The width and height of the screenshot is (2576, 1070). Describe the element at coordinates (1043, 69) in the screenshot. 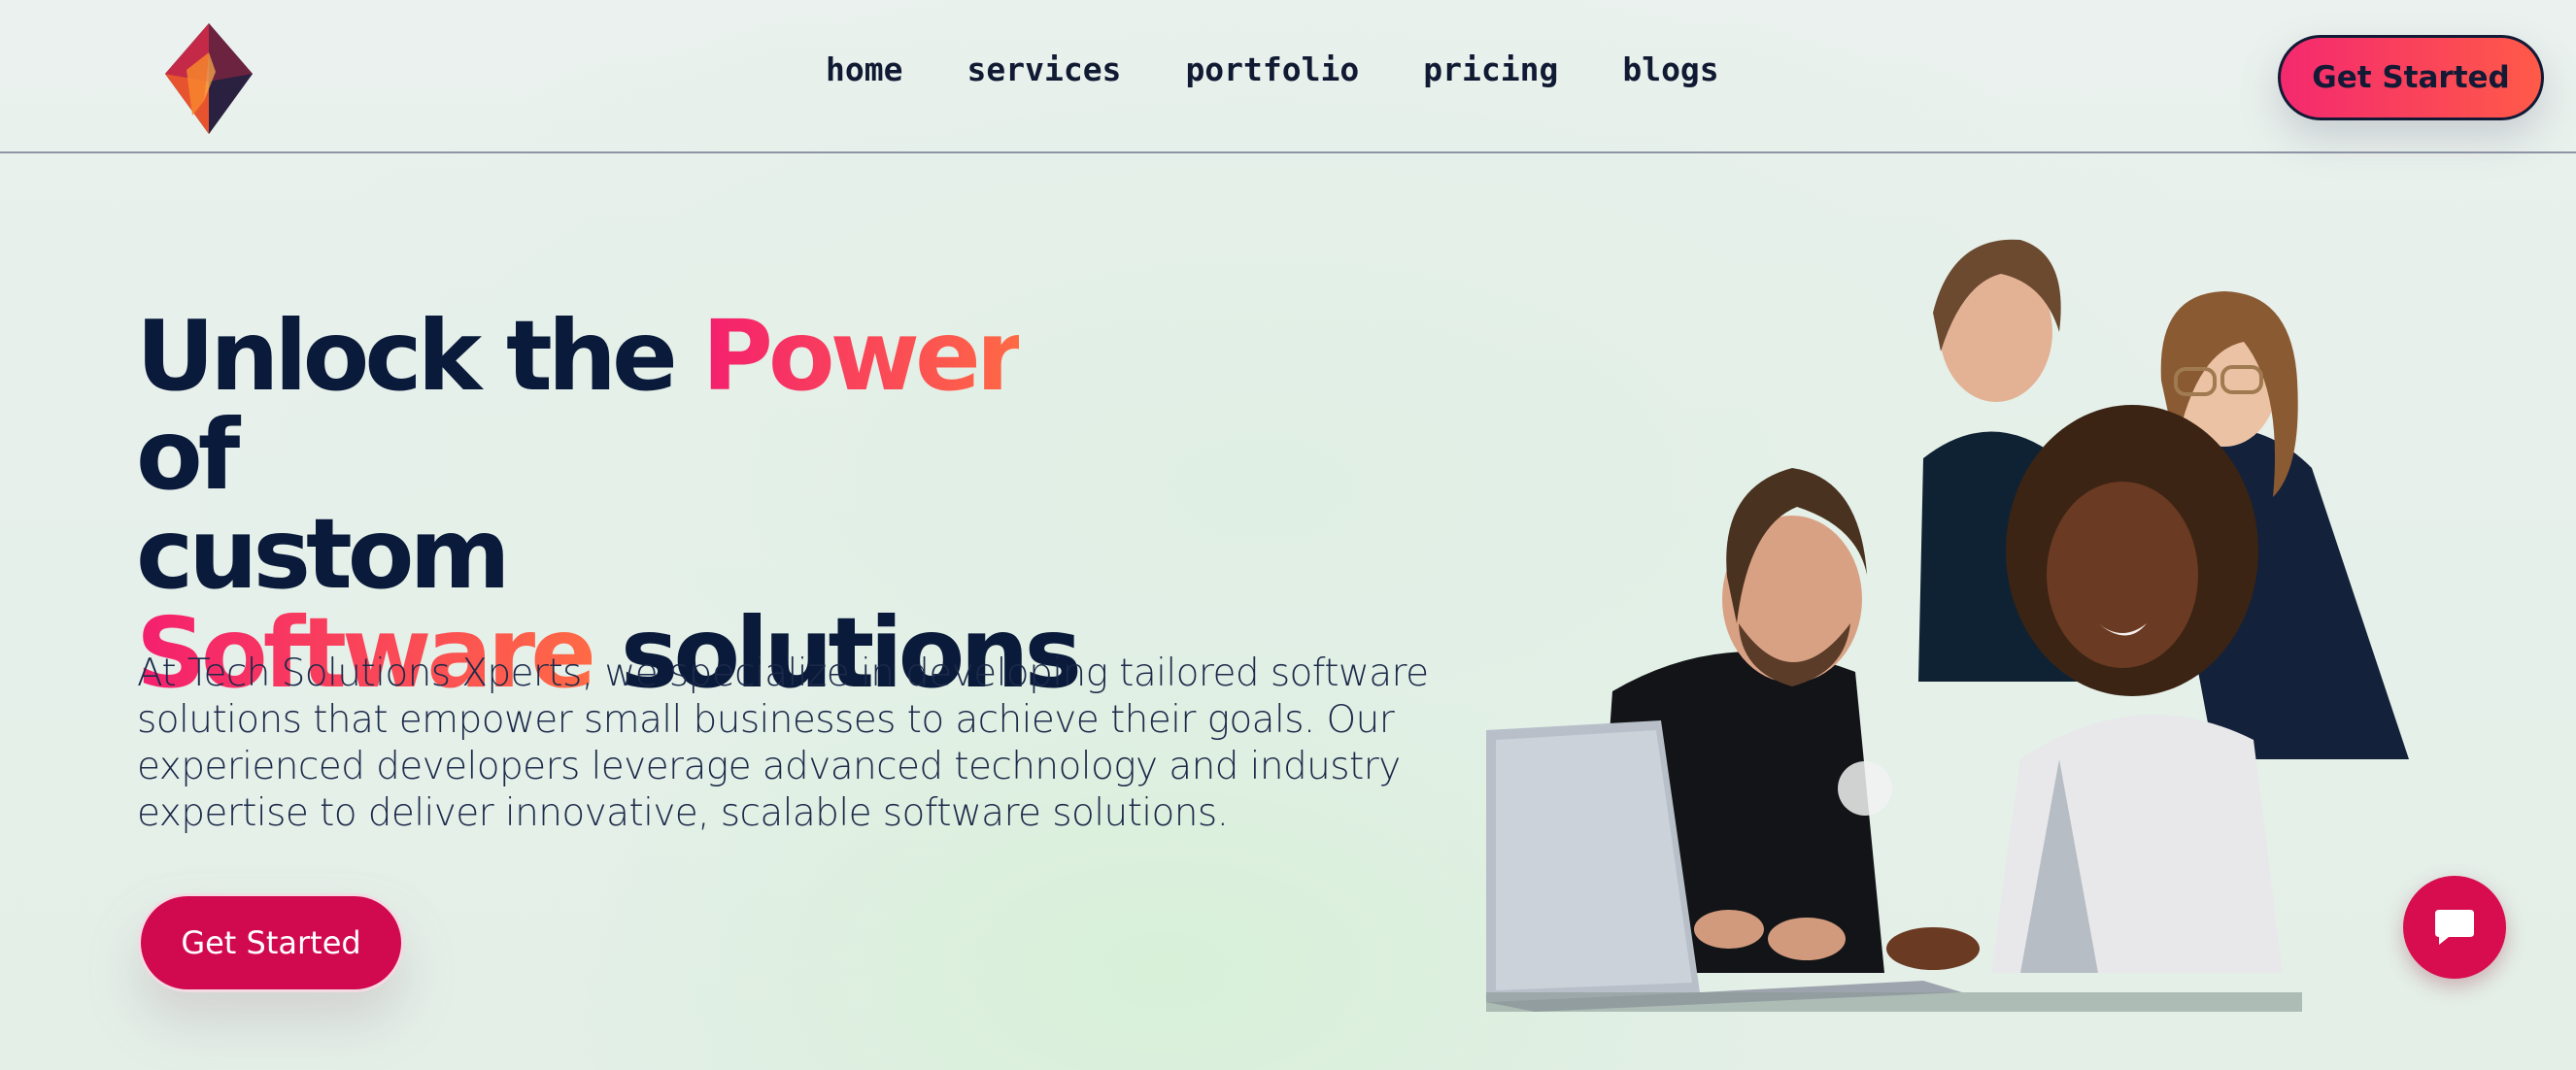

I see `nav-item-services: services` at that location.